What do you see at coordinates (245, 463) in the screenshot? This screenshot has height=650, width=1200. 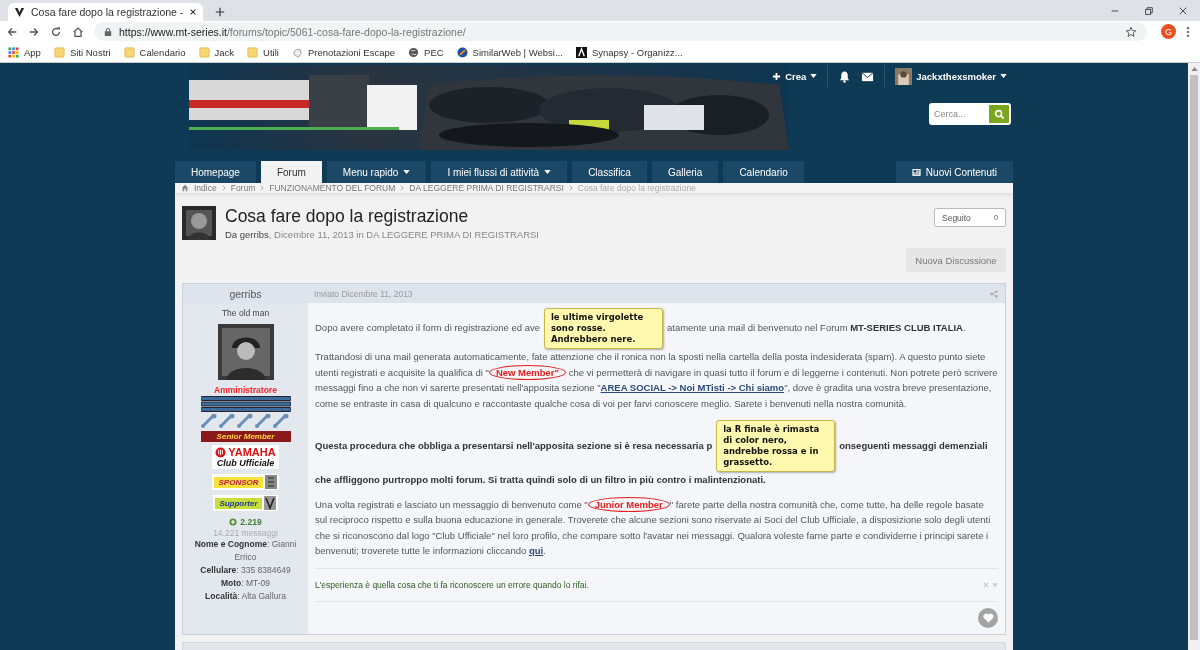 I see `club-badge-text: Club Ufficiale` at bounding box center [245, 463].